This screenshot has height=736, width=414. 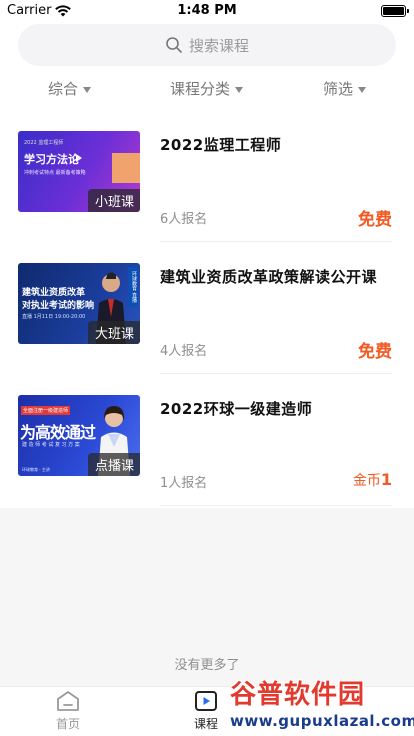 I want to click on price-coin-amount: 1, so click(x=386, y=479).